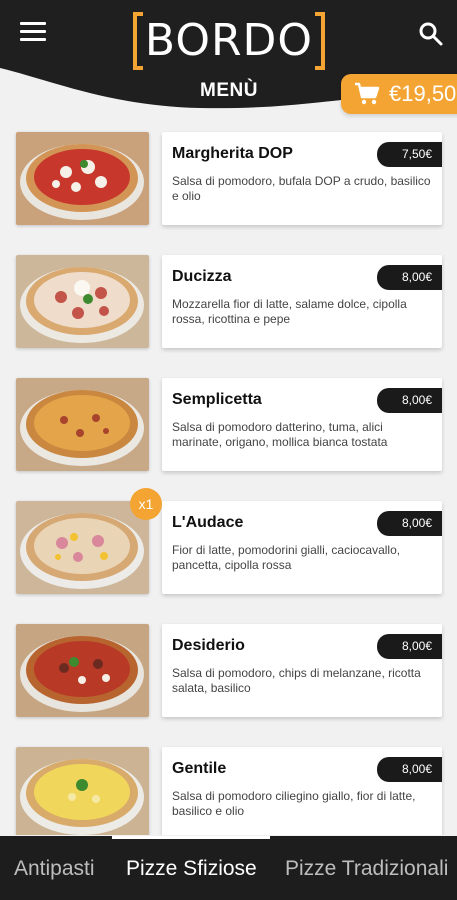 This screenshot has height=900, width=457. Describe the element at coordinates (409, 154) in the screenshot. I see `price-badge: 7,50€` at that location.